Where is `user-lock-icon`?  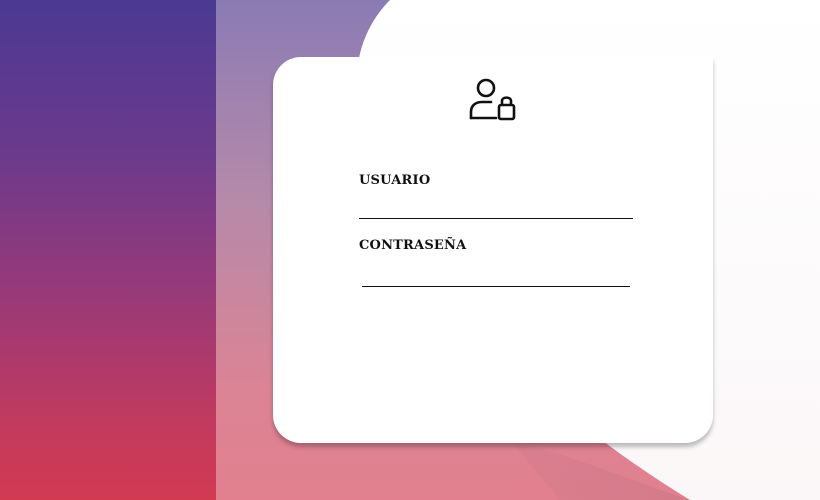
user-lock-icon is located at coordinates (492, 99).